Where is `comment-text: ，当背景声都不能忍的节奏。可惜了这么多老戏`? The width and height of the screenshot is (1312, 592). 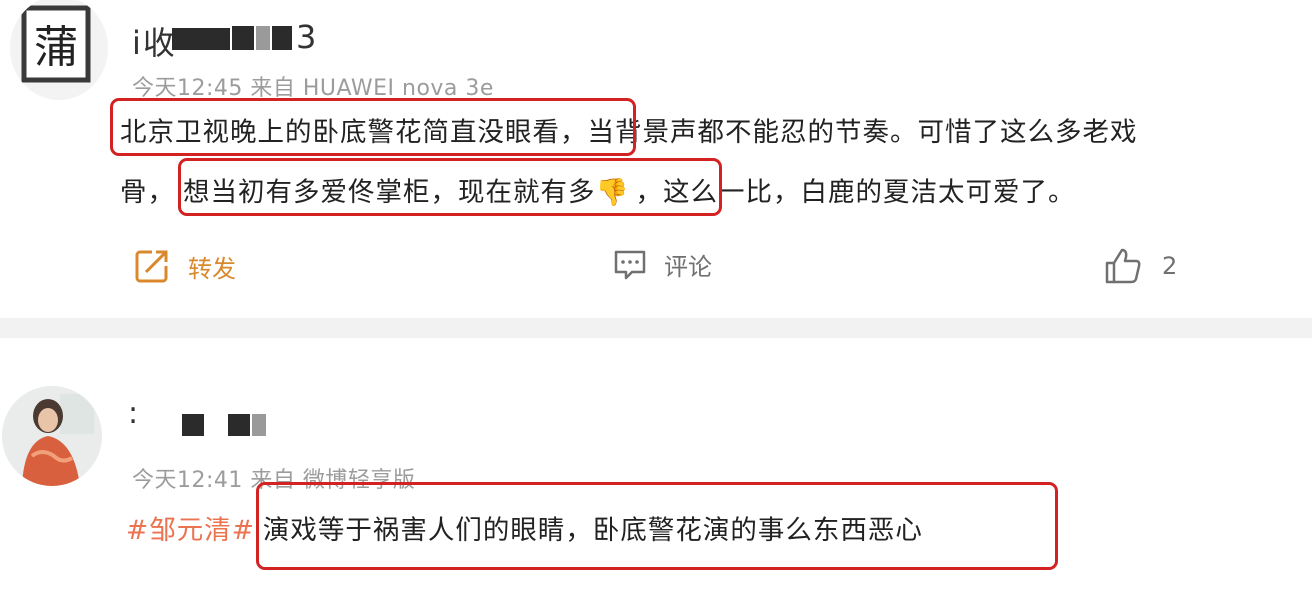
comment-text: ，当背景声都不能忍的节奏。可惜了这么多老戏 is located at coordinates (849, 132).